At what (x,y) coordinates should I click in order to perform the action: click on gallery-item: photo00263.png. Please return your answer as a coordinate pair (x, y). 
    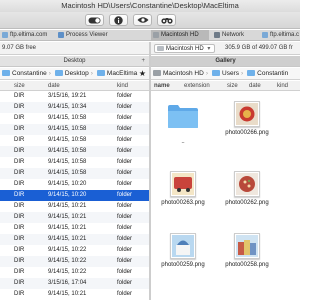
    Looking at the image, I should click on (183, 188).